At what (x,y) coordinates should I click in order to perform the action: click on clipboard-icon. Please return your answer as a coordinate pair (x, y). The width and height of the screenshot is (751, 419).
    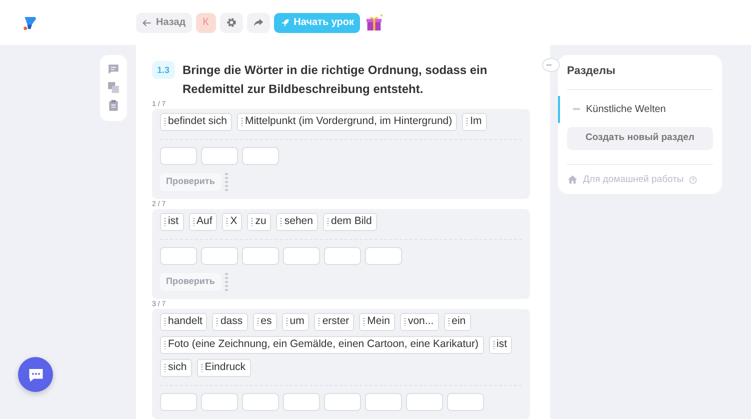
    Looking at the image, I should click on (113, 105).